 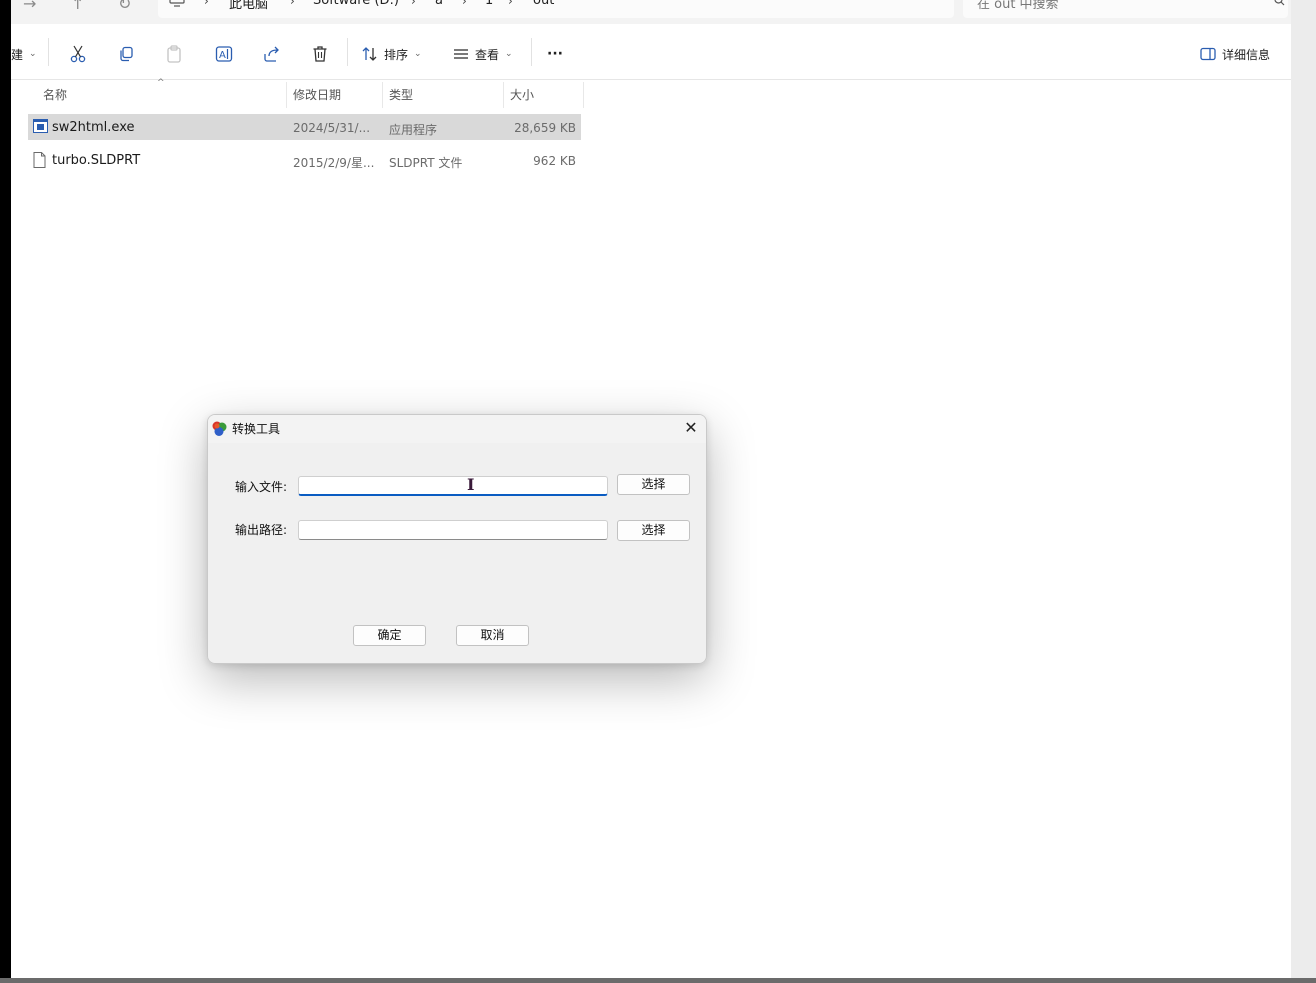 I want to click on copy-button, so click(x=126, y=54).